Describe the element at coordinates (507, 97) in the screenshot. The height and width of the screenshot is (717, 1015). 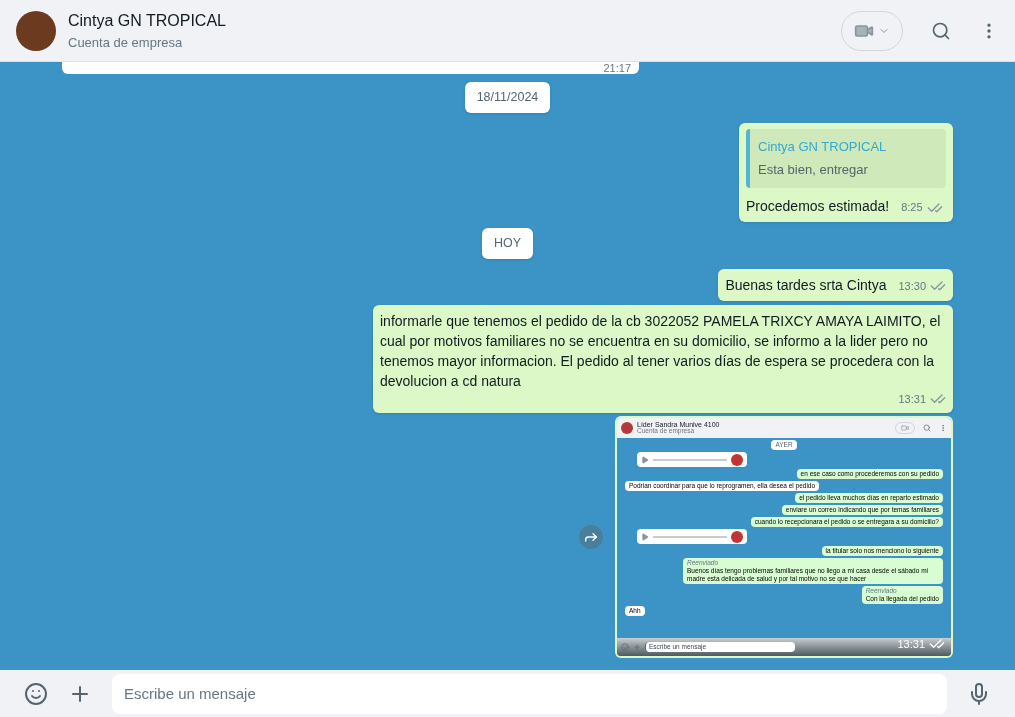
I see `date-chip: 18/11/2024` at that location.